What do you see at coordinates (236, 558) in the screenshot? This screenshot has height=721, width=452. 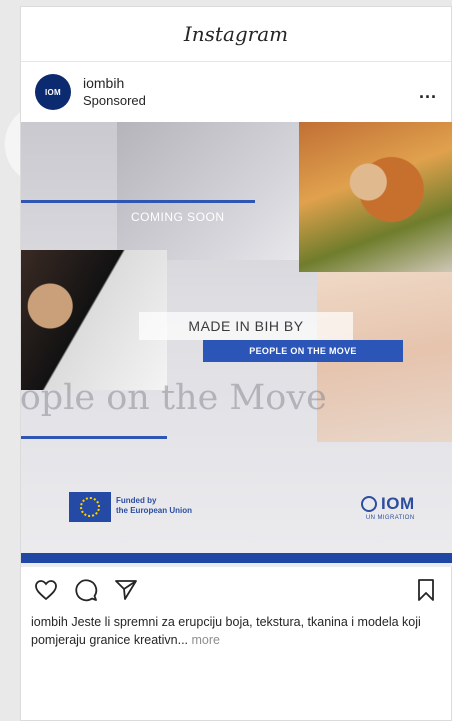 I see `blue-footer-band` at bounding box center [236, 558].